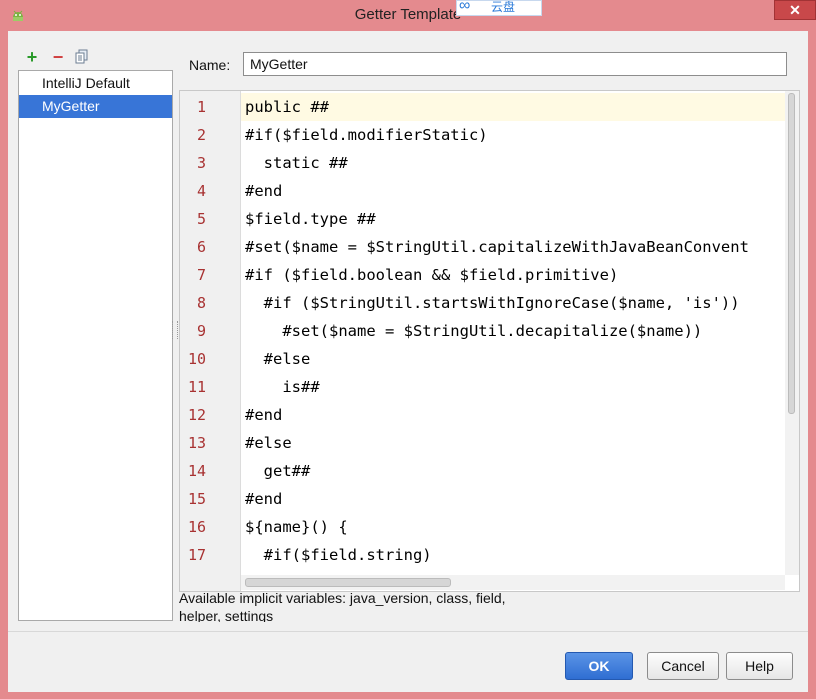 This screenshot has height=699, width=816. What do you see at coordinates (201, 191) in the screenshot?
I see `line-number: 4` at bounding box center [201, 191].